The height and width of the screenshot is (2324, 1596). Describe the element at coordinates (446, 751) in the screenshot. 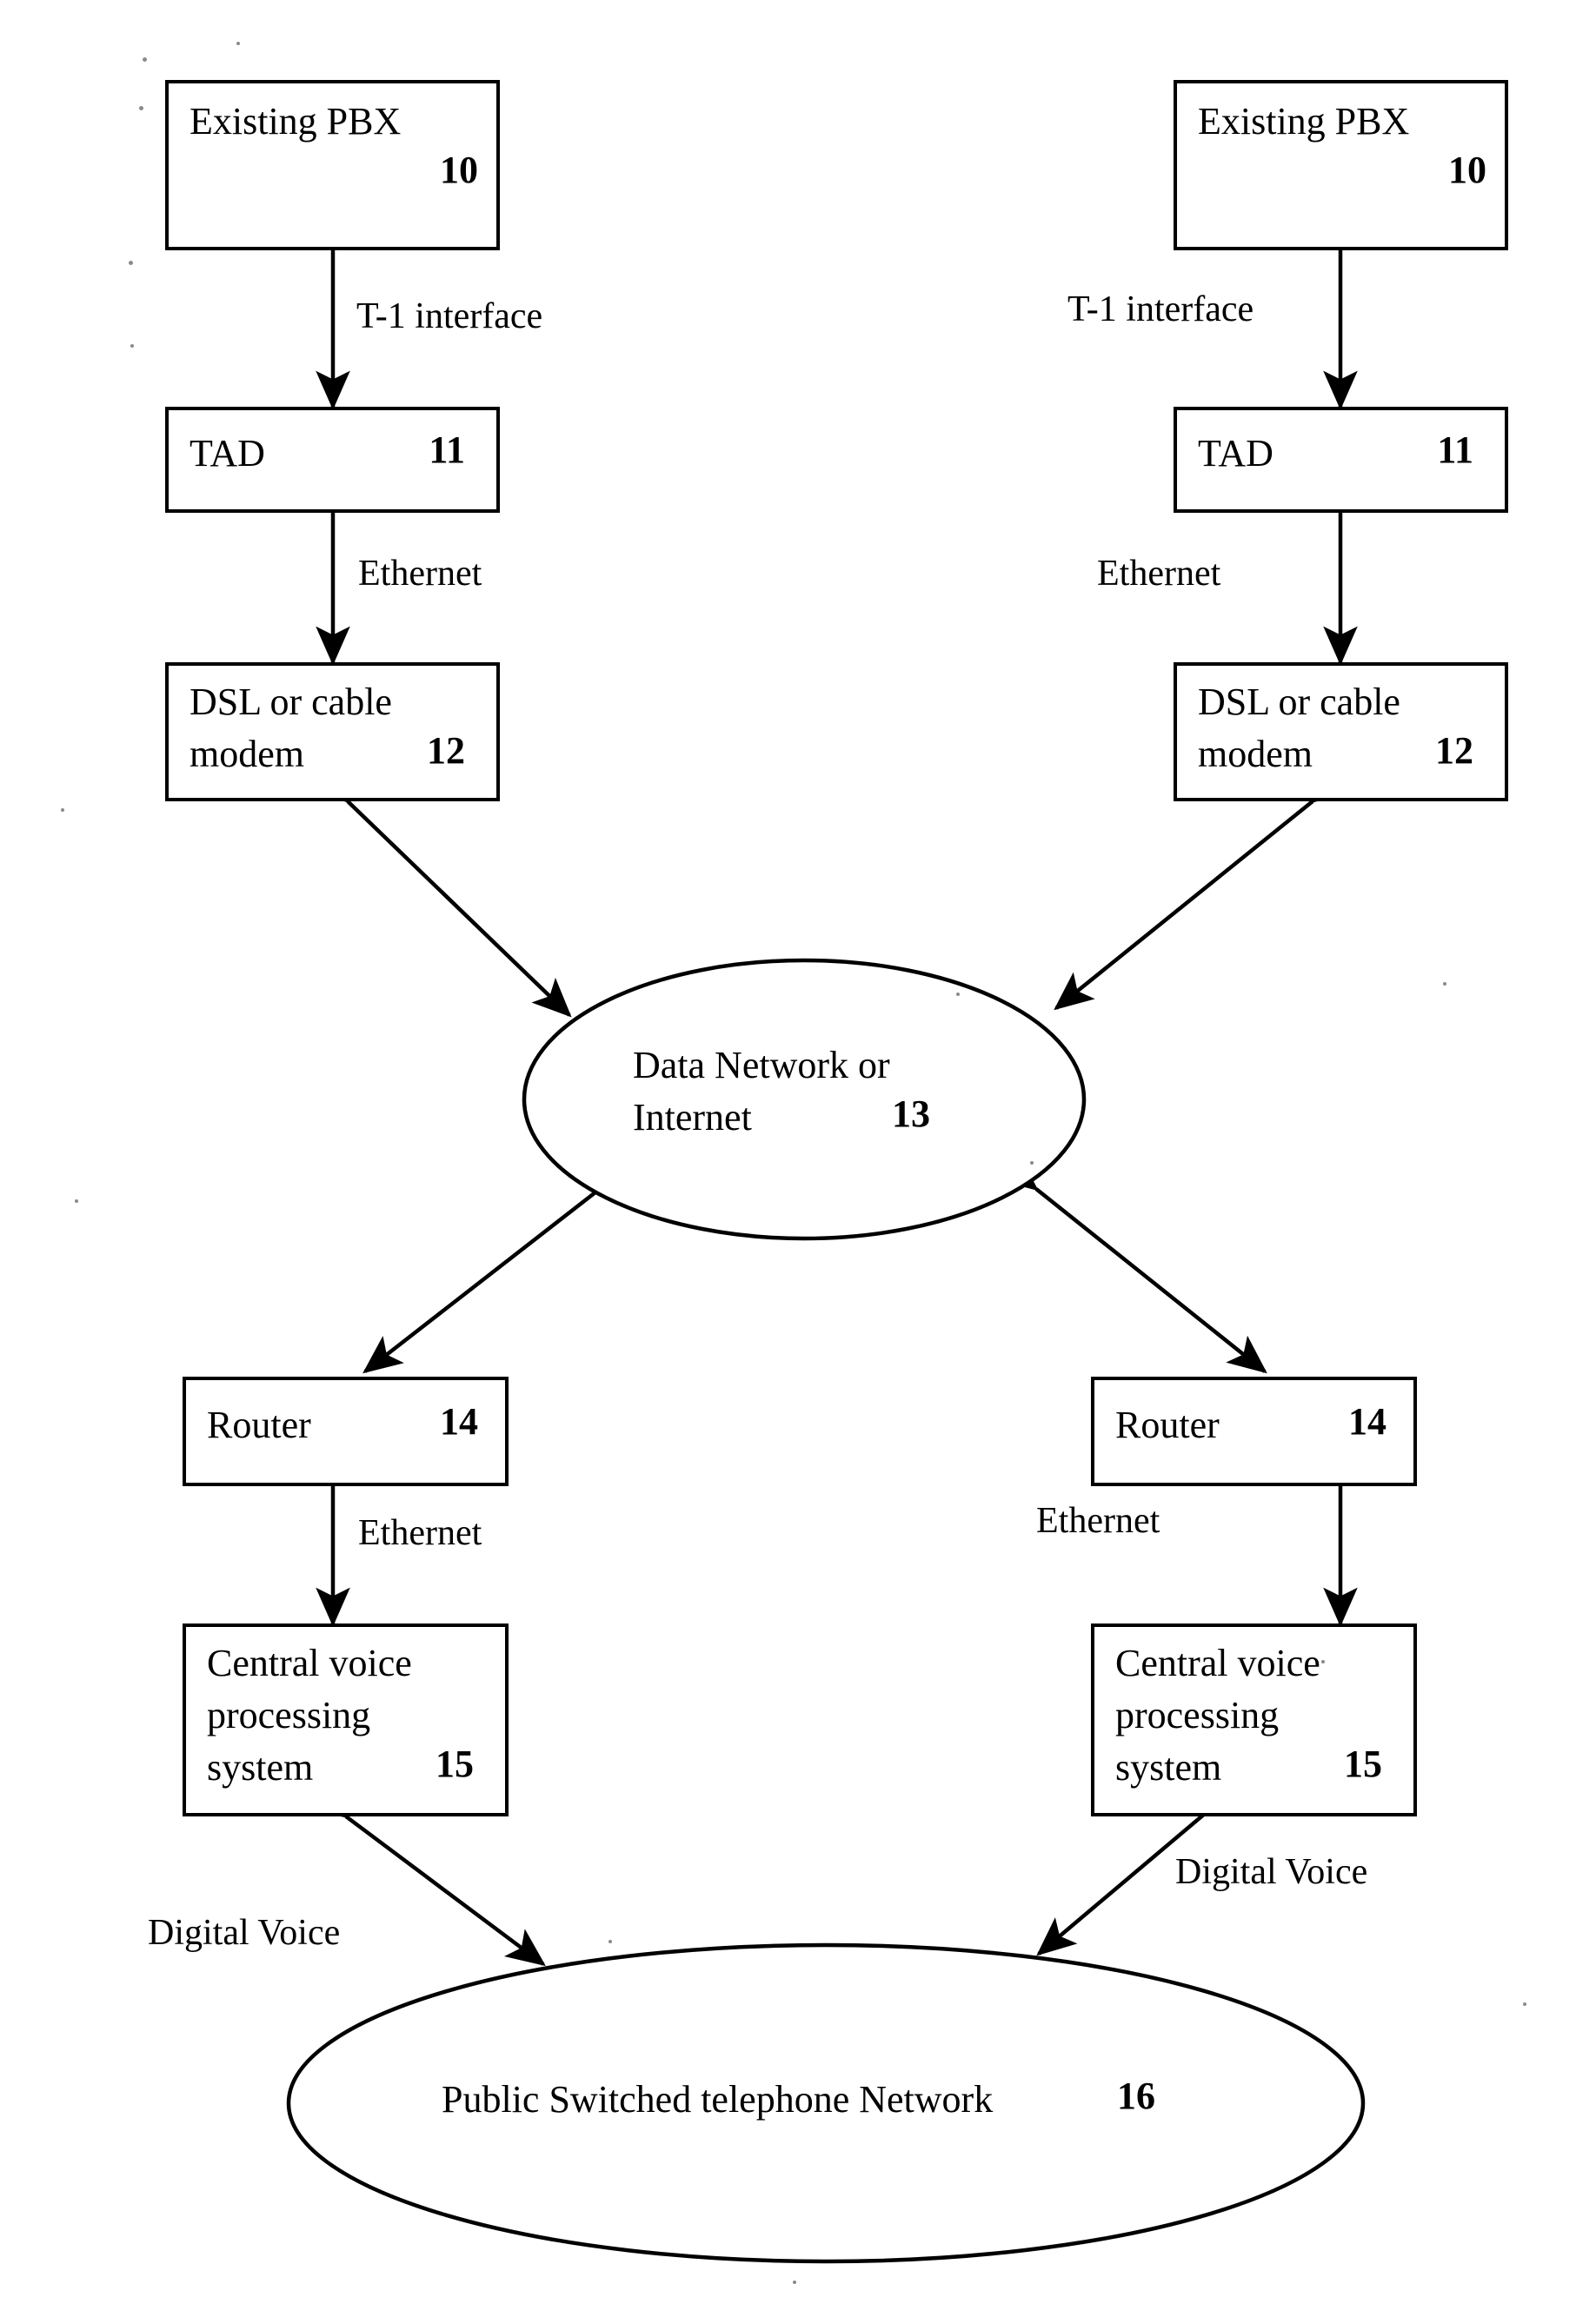

I see `node-modem-left-number: 12` at that location.